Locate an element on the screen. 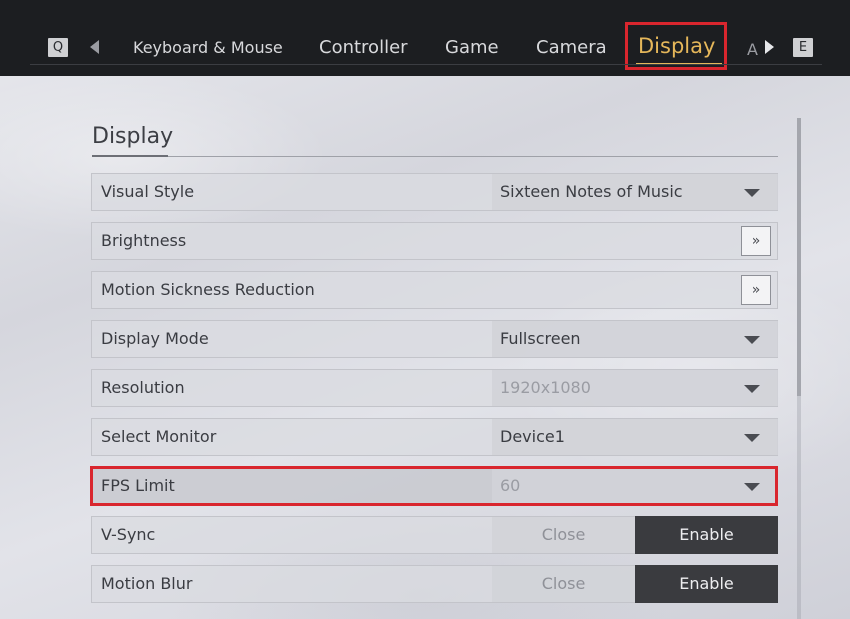 The image size is (850, 619). visual-style-dropdown: Sixteen Notes of Music is located at coordinates (635, 192).